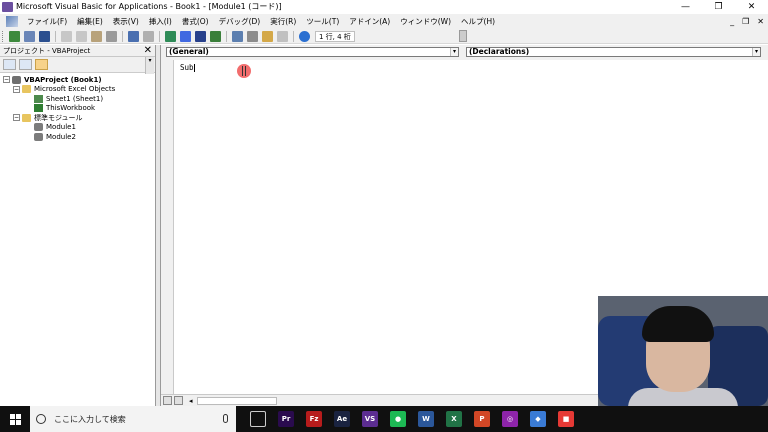 Image resolution: width=768 pixels, height=432 pixels. Describe the element at coordinates (75, 89) in the screenshot. I see `tree-label: Microsoft Excel Objects` at that location.